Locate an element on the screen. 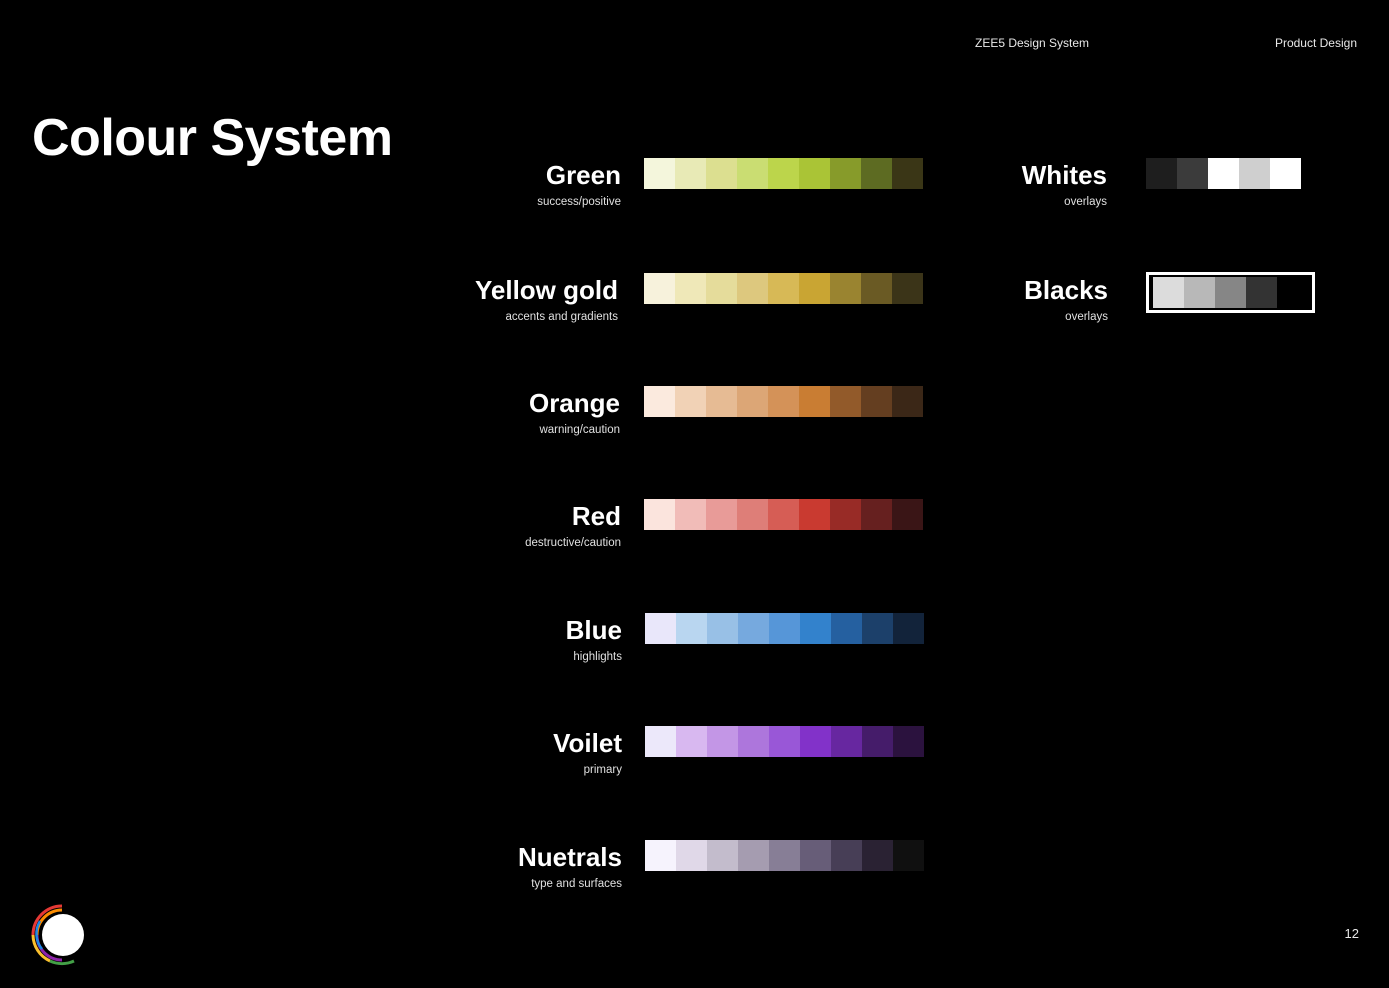 The width and height of the screenshot is (1389, 988). swatch-bar-nuetrals is located at coordinates (784, 855).